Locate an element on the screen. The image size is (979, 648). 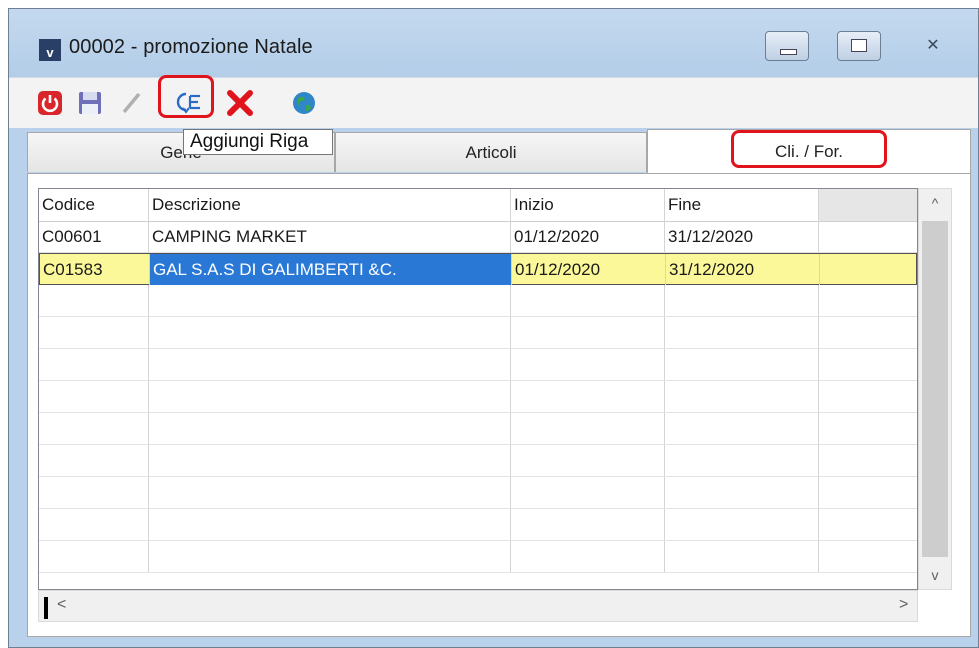
title-bar: v 00002 - promozione Natale ✕ is located at coordinates (493, 43).